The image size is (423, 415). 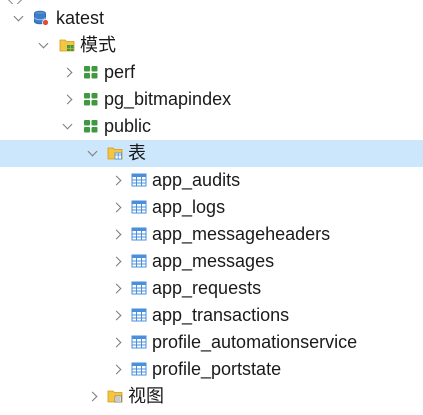 I want to click on tree-node-schema-public: public, so click(x=211, y=126).